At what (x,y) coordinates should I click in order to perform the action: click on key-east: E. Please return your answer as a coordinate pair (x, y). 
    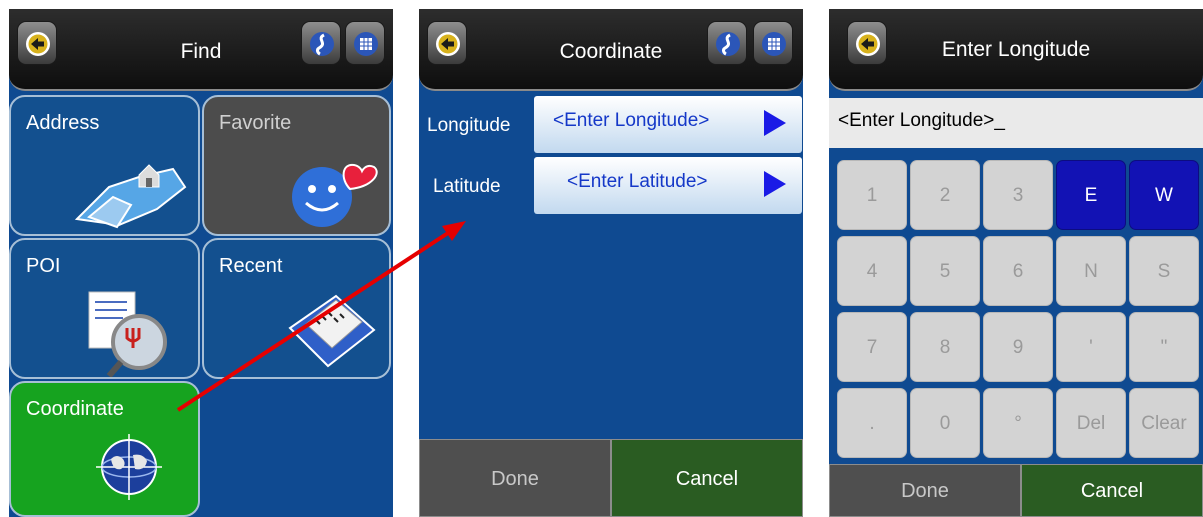
    Looking at the image, I should click on (1091, 195).